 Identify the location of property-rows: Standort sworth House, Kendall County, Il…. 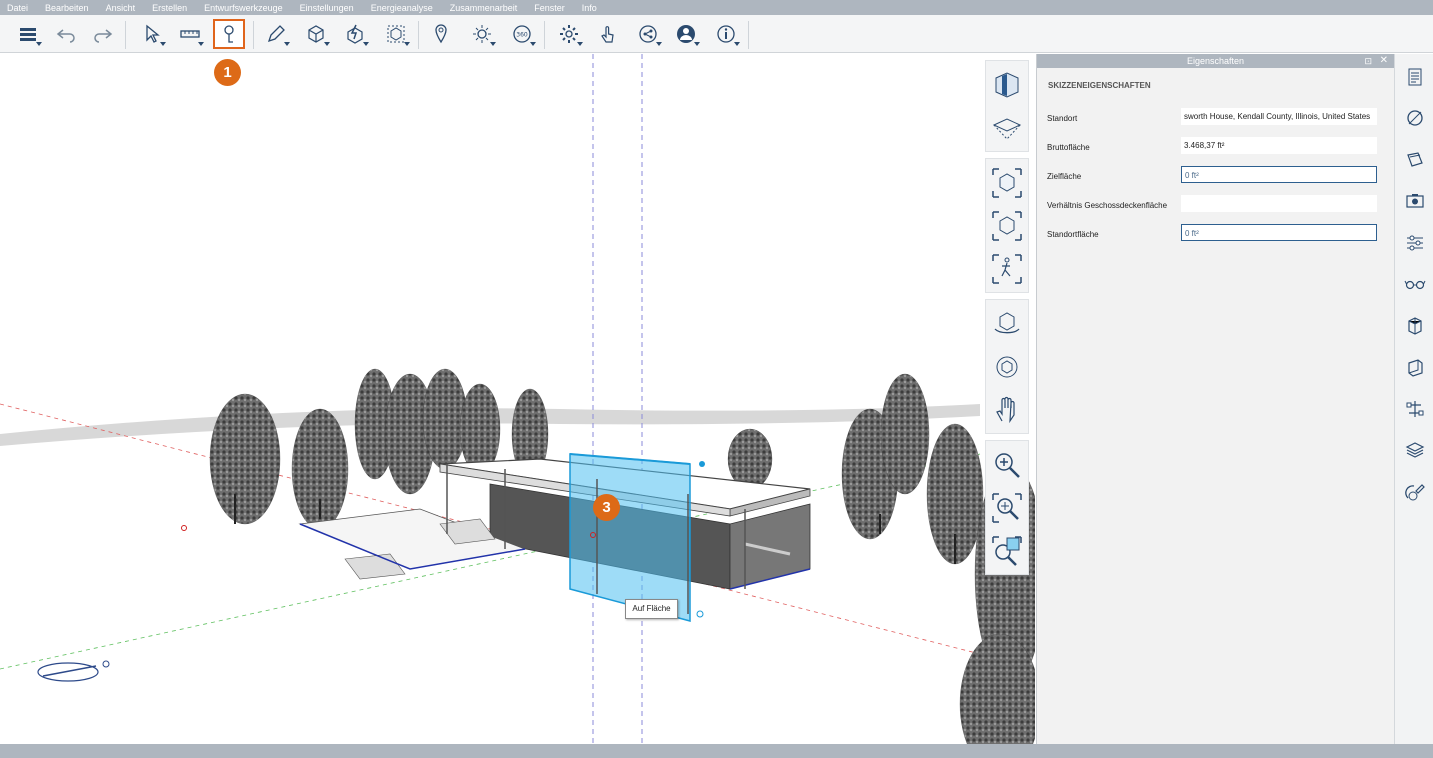
(1215, 180).